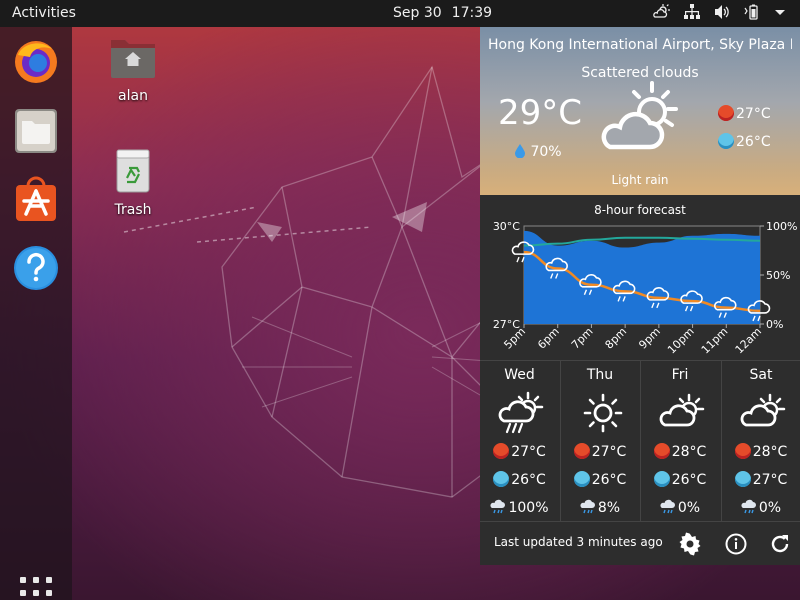 This screenshot has width=800, height=600. Describe the element at coordinates (36, 268) in the screenshot. I see `help-icon` at that location.